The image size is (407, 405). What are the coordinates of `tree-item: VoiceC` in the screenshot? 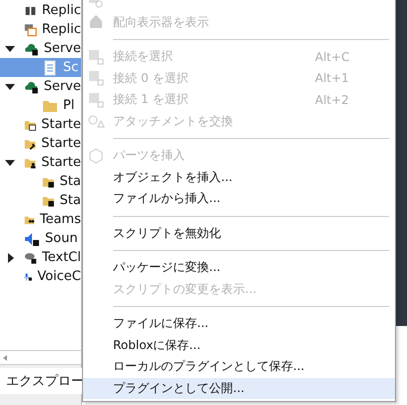 It's located at (40, 276).